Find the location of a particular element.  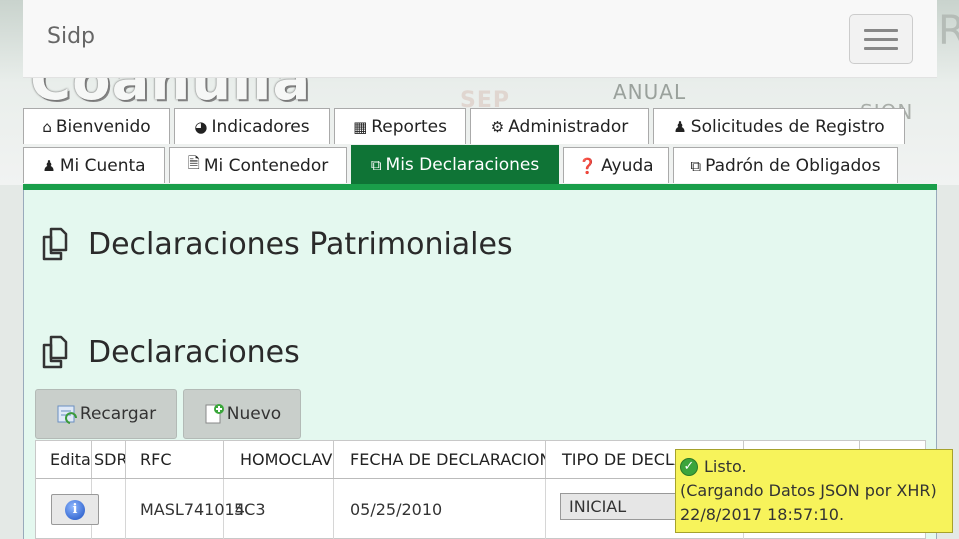

tab-reportes: ▦ Reportes is located at coordinates (400, 126).